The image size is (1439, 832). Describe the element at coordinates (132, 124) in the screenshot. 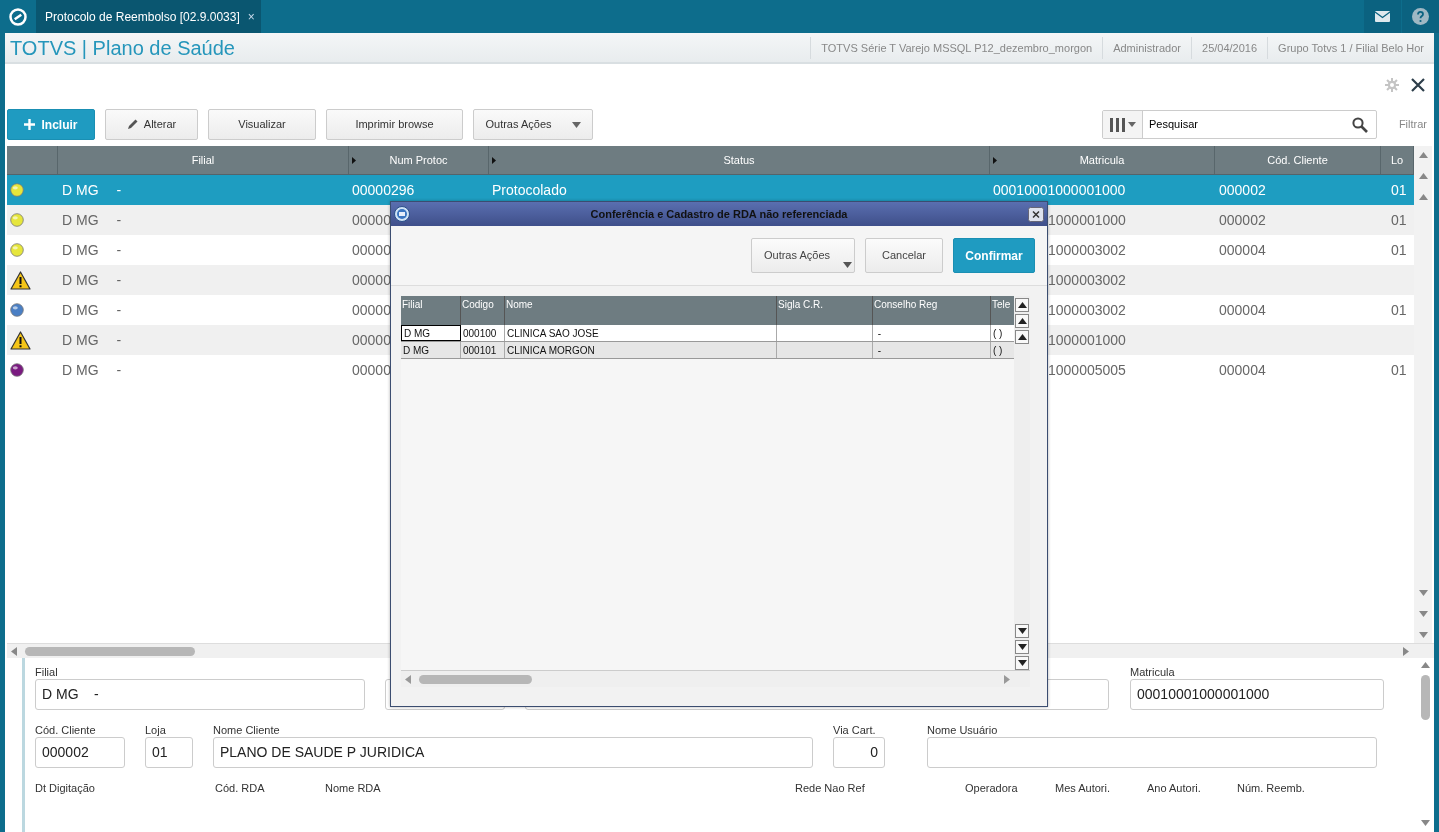

I see `pencil-icon` at that location.